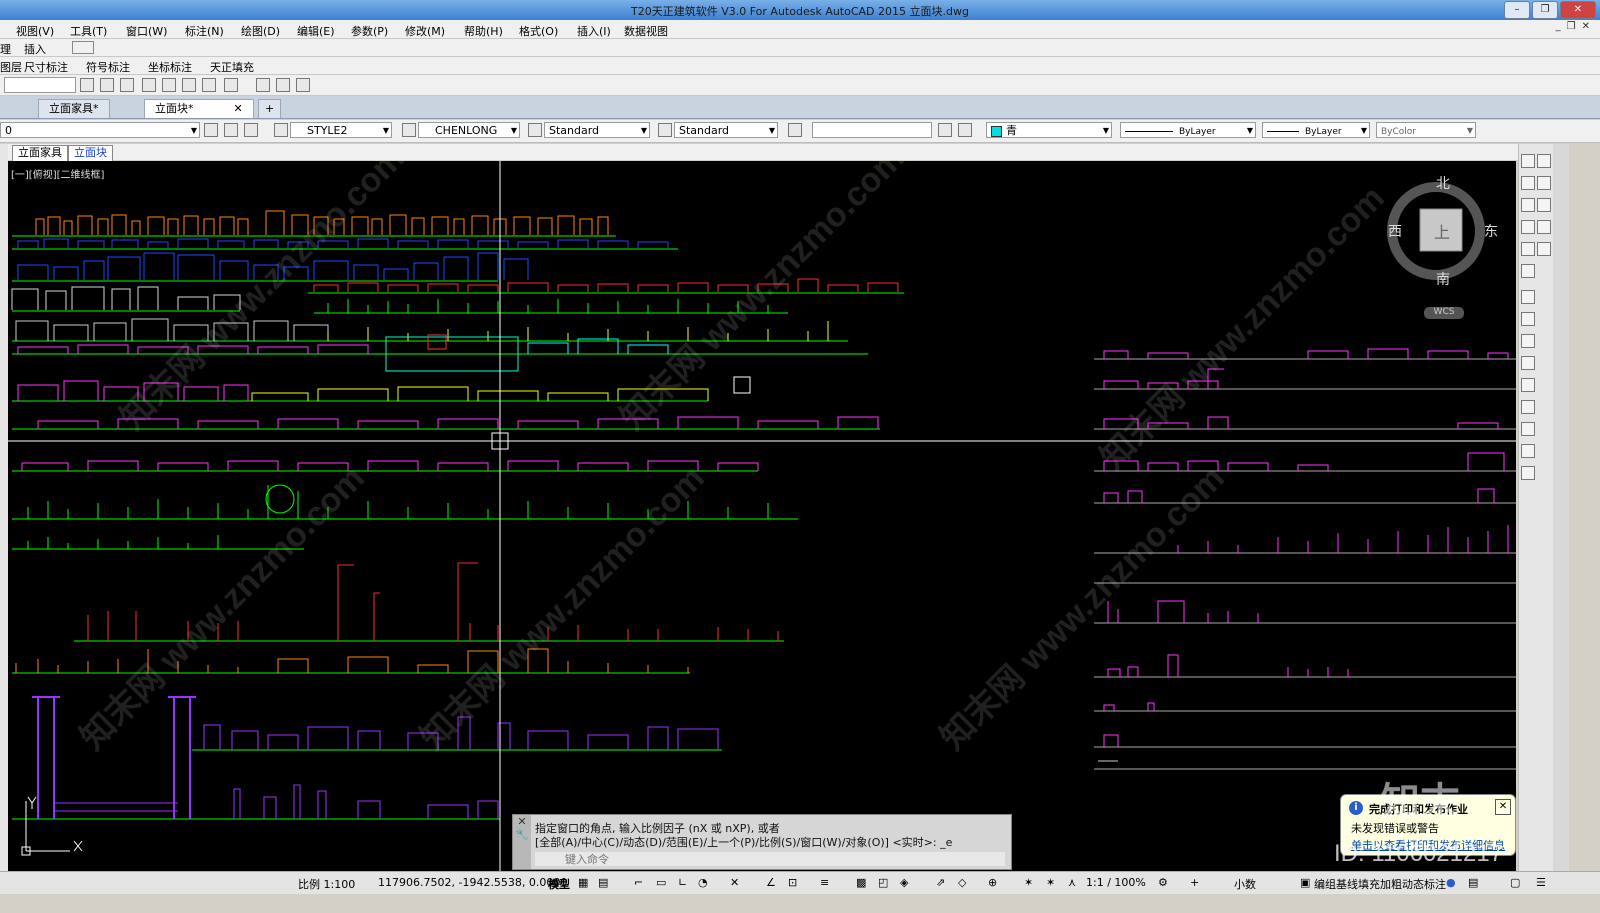 Image resolution: width=1600 pixels, height=913 pixels. Describe the element at coordinates (665, 130) in the screenshot. I see `mleader-style-icon` at that location.